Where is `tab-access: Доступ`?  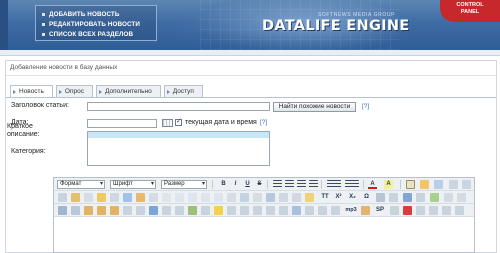
tab-access: Доступ is located at coordinates (183, 91).